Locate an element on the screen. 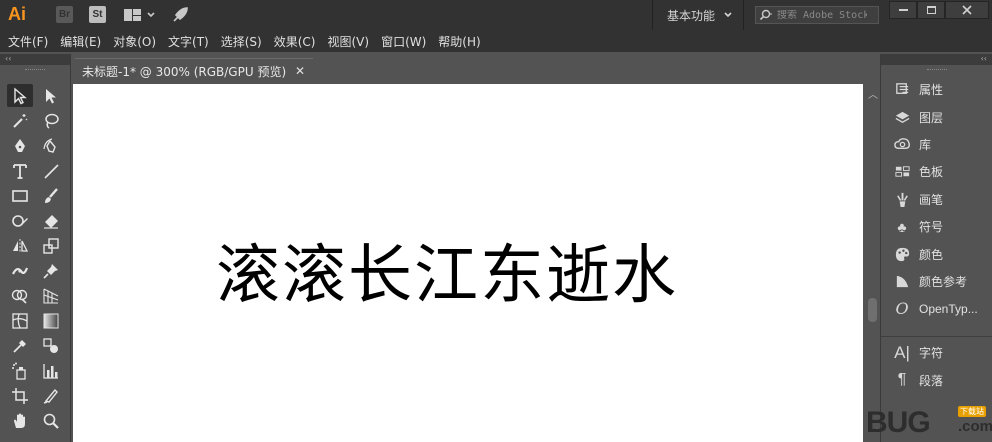  search-icon is located at coordinates (765, 15).